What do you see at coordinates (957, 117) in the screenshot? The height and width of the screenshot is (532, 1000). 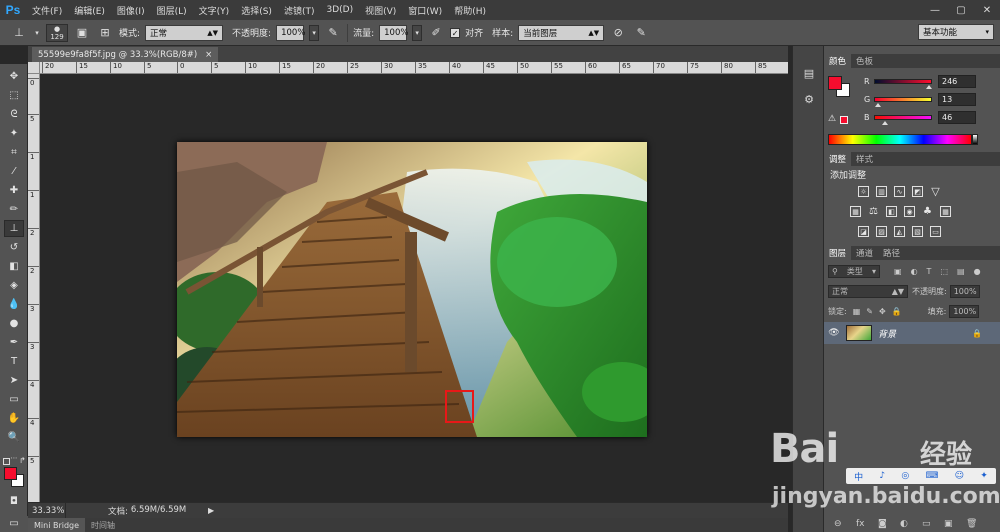 I see `b-value-input: 46` at bounding box center [957, 117].